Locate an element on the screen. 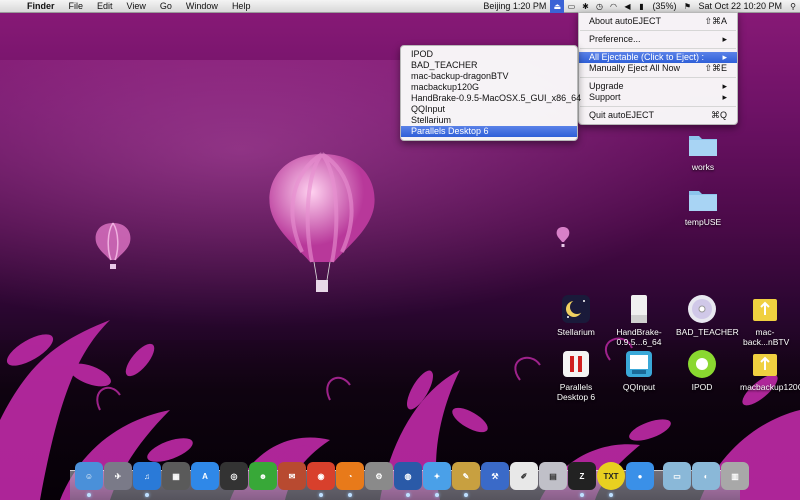 The height and width of the screenshot is (500, 800). menu-help: Help is located at coordinates (241, 6).